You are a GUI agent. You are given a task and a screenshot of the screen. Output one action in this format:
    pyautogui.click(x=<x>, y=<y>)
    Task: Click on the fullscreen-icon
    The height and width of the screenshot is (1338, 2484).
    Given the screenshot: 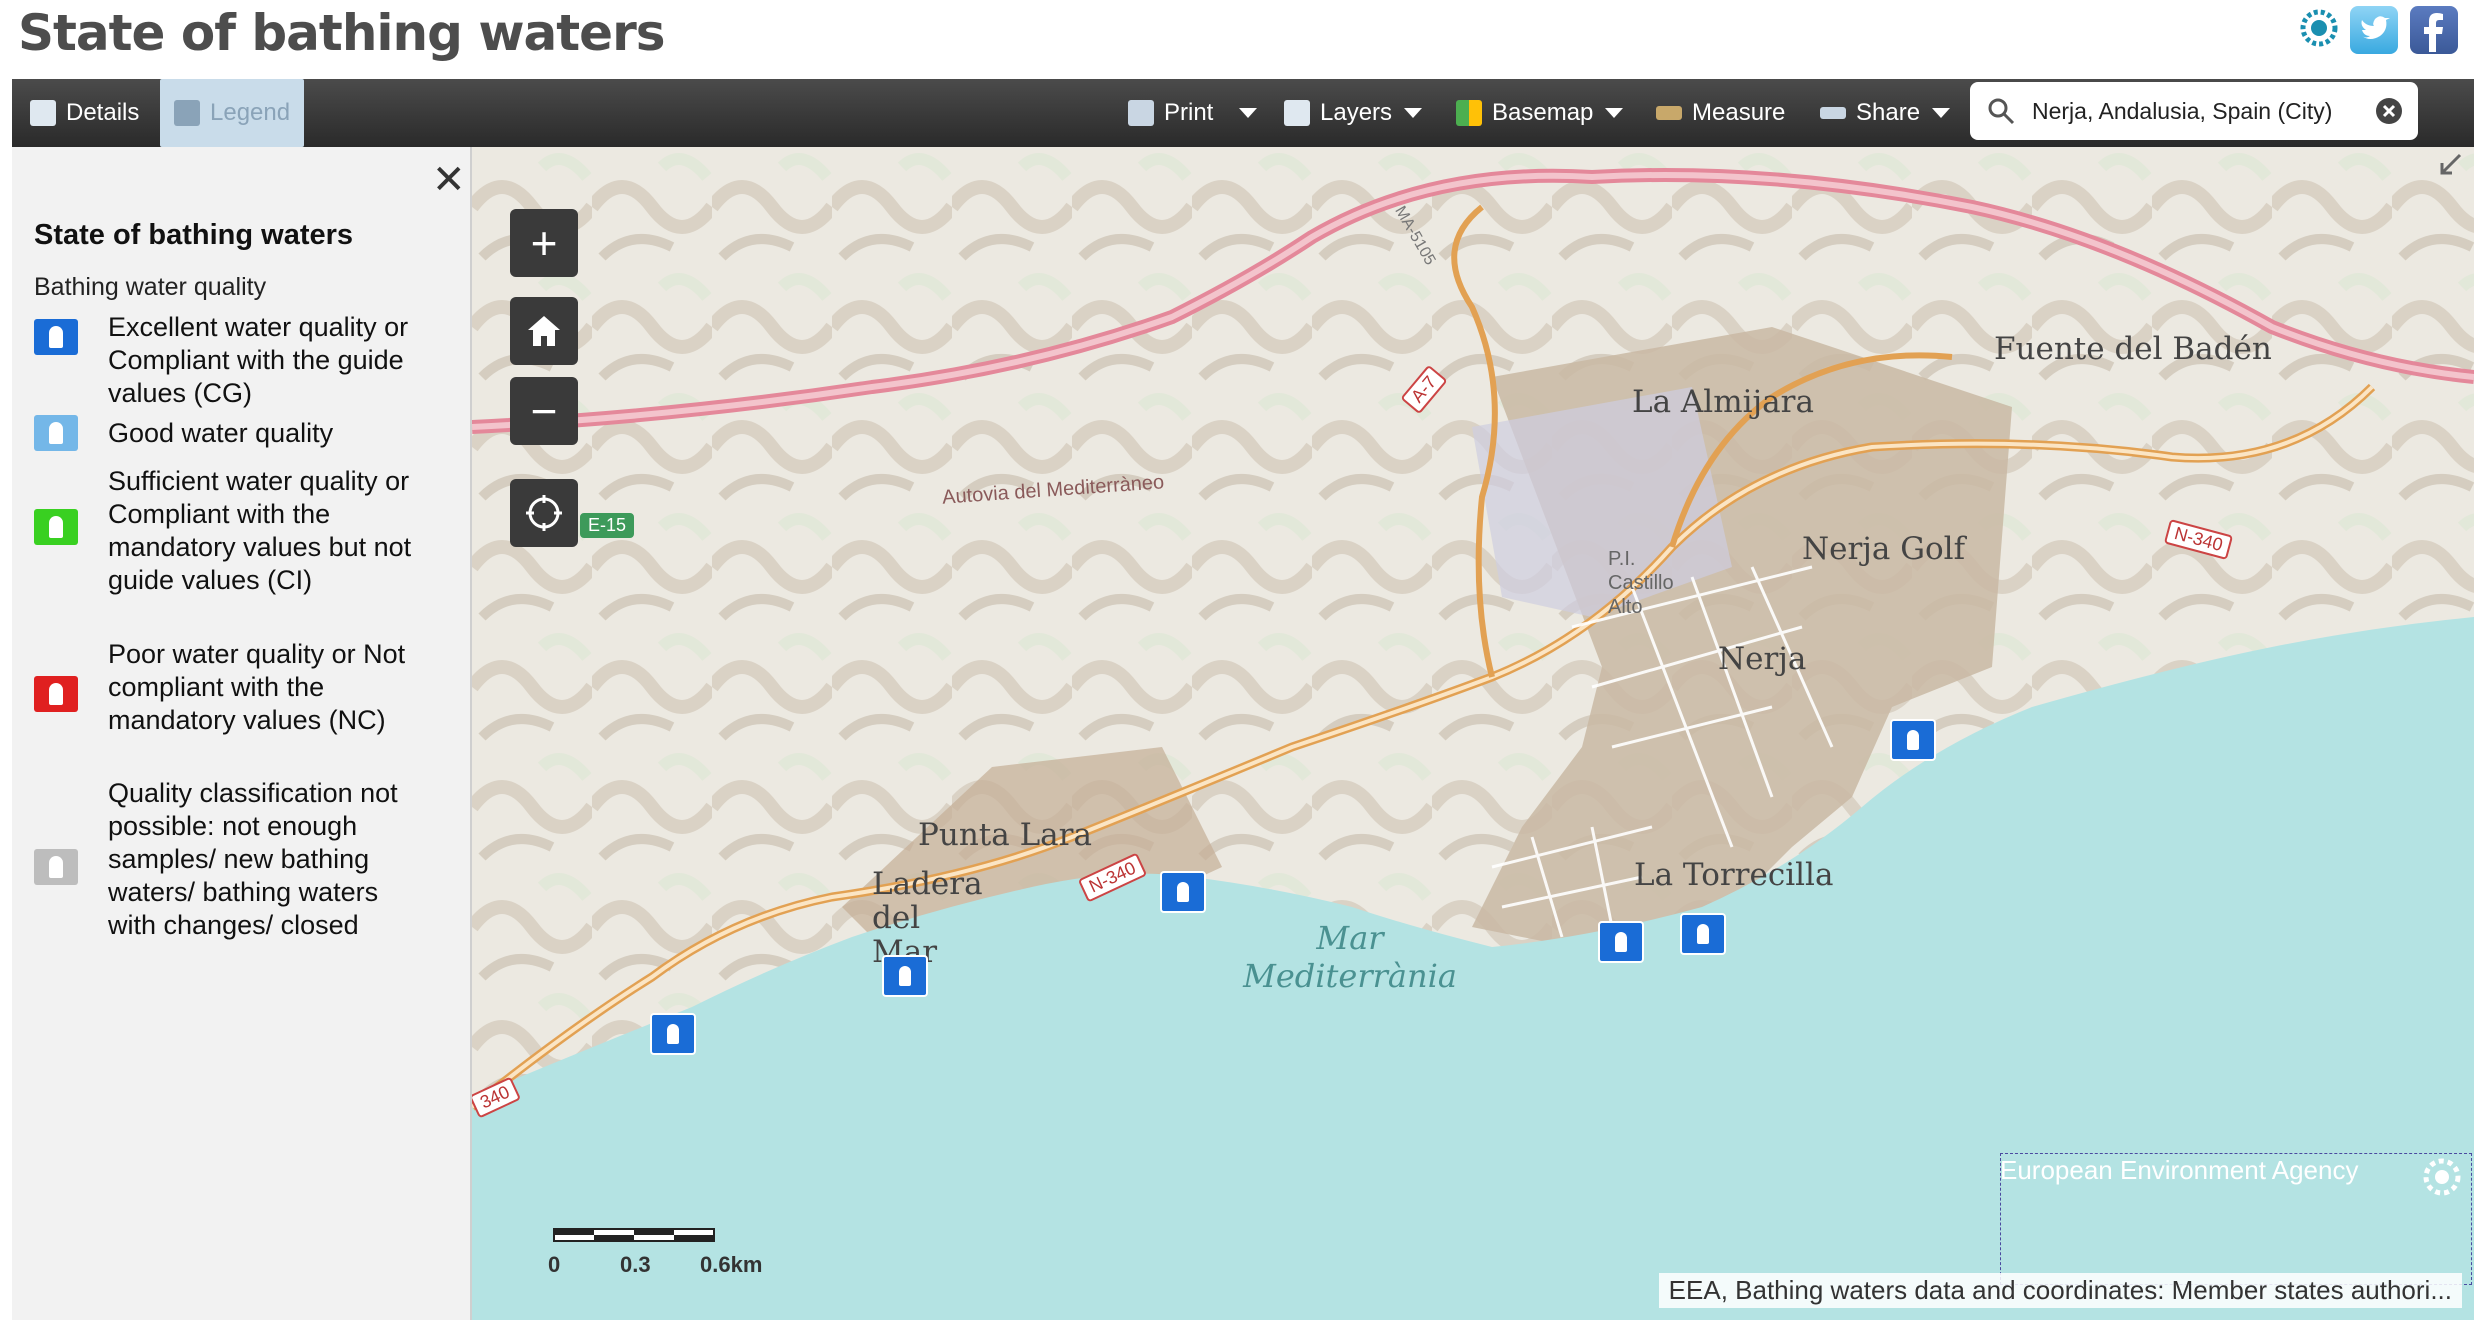 What is the action you would take?
    pyautogui.click(x=2449, y=166)
    